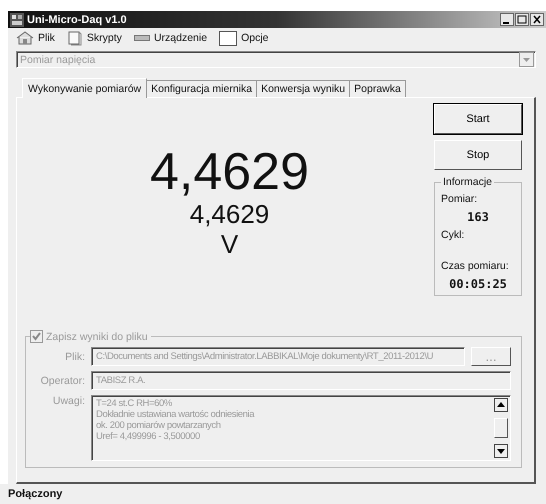  Describe the element at coordinates (159, 425) in the screenshot. I see `note-line: ok. 200 pomiarów powtarzanych` at that location.